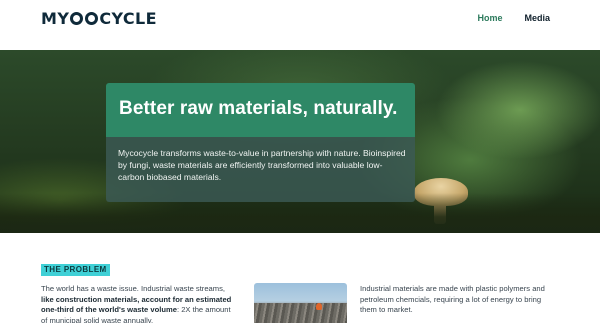 The width and height of the screenshot is (600, 323). What do you see at coordinates (489, 18) in the screenshot?
I see `nav-home-link: Home` at bounding box center [489, 18].